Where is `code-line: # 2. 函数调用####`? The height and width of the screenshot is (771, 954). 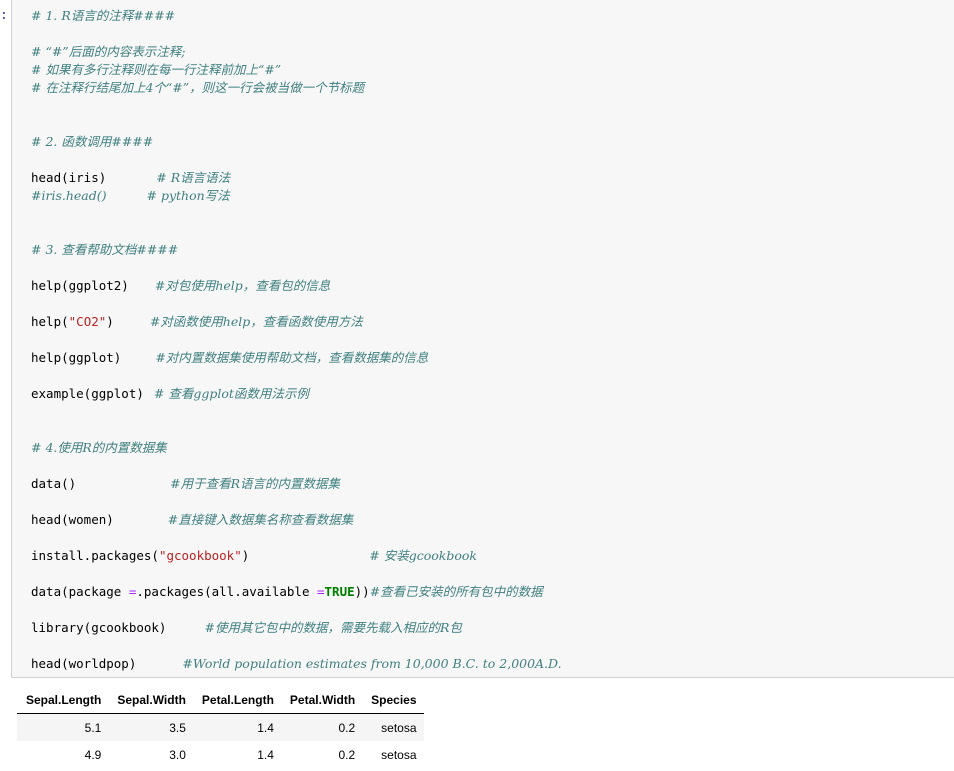
code-line: # 2. 函数调用#### is located at coordinates (92, 142).